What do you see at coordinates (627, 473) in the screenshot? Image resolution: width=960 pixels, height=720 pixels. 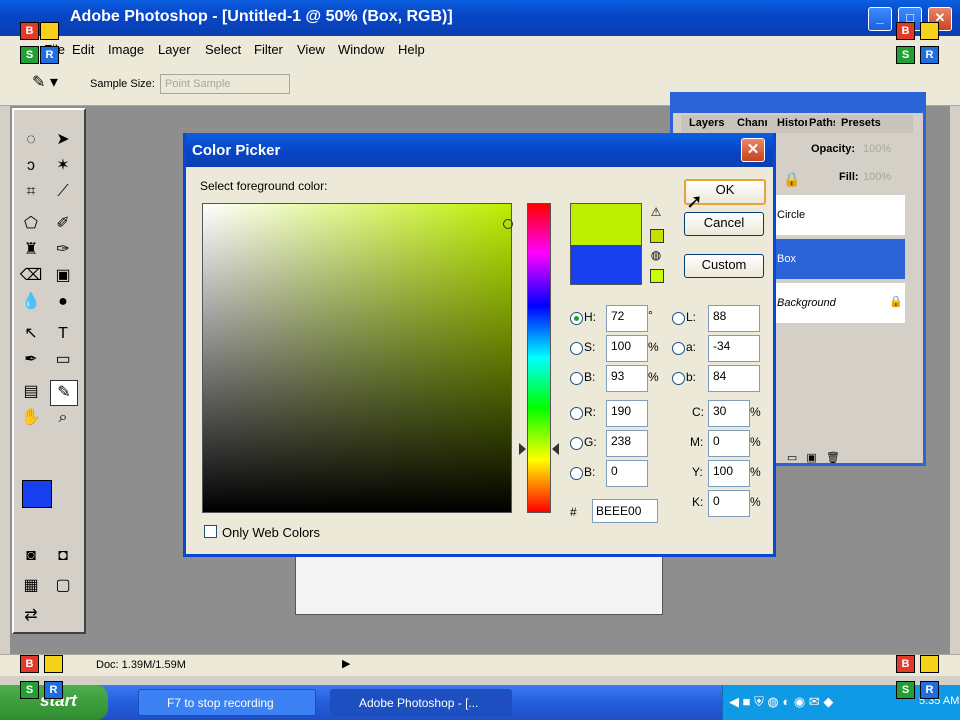 I see `blue-field: 0` at bounding box center [627, 473].